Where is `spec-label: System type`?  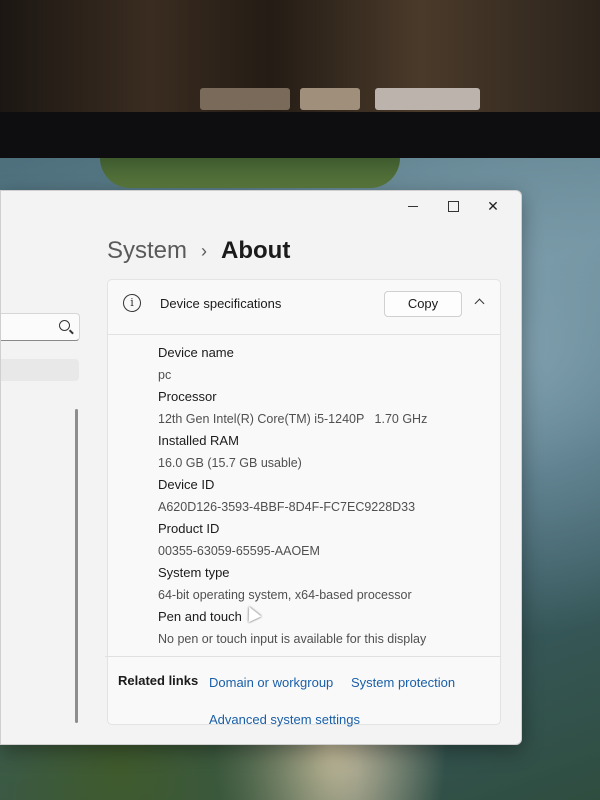 spec-label: System type is located at coordinates (194, 572).